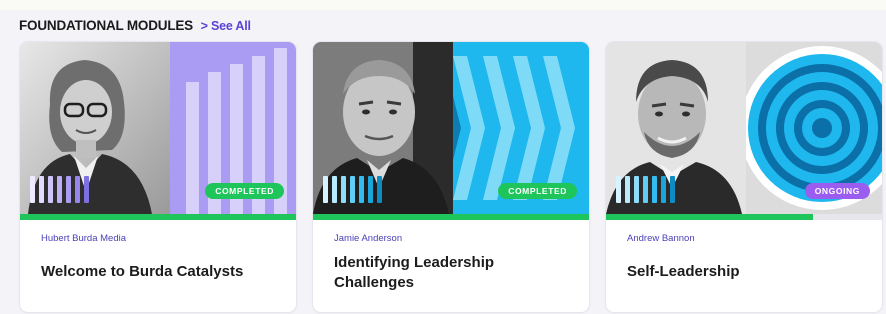 The width and height of the screenshot is (886, 314). What do you see at coordinates (683, 271) in the screenshot?
I see `module-title: Self-Leadership` at bounding box center [683, 271].